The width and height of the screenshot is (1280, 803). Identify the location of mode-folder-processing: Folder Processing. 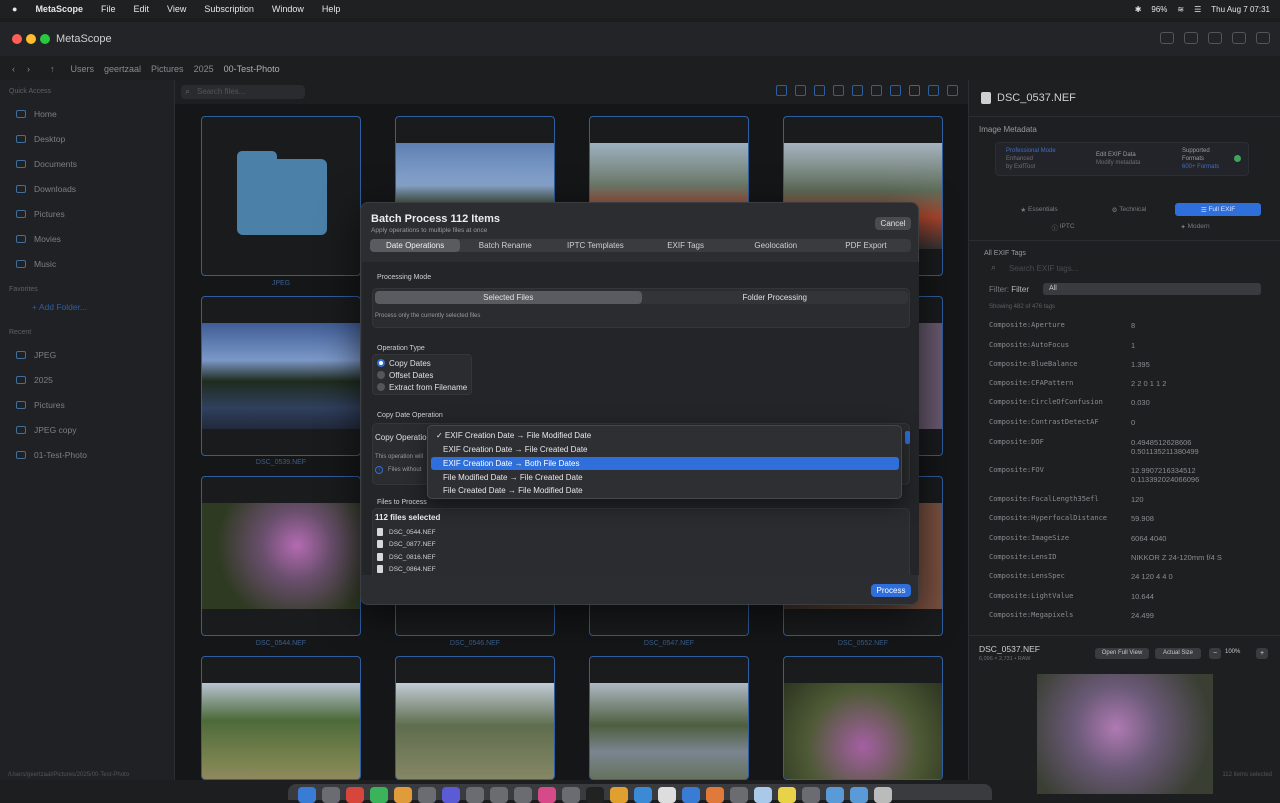
(775, 297).